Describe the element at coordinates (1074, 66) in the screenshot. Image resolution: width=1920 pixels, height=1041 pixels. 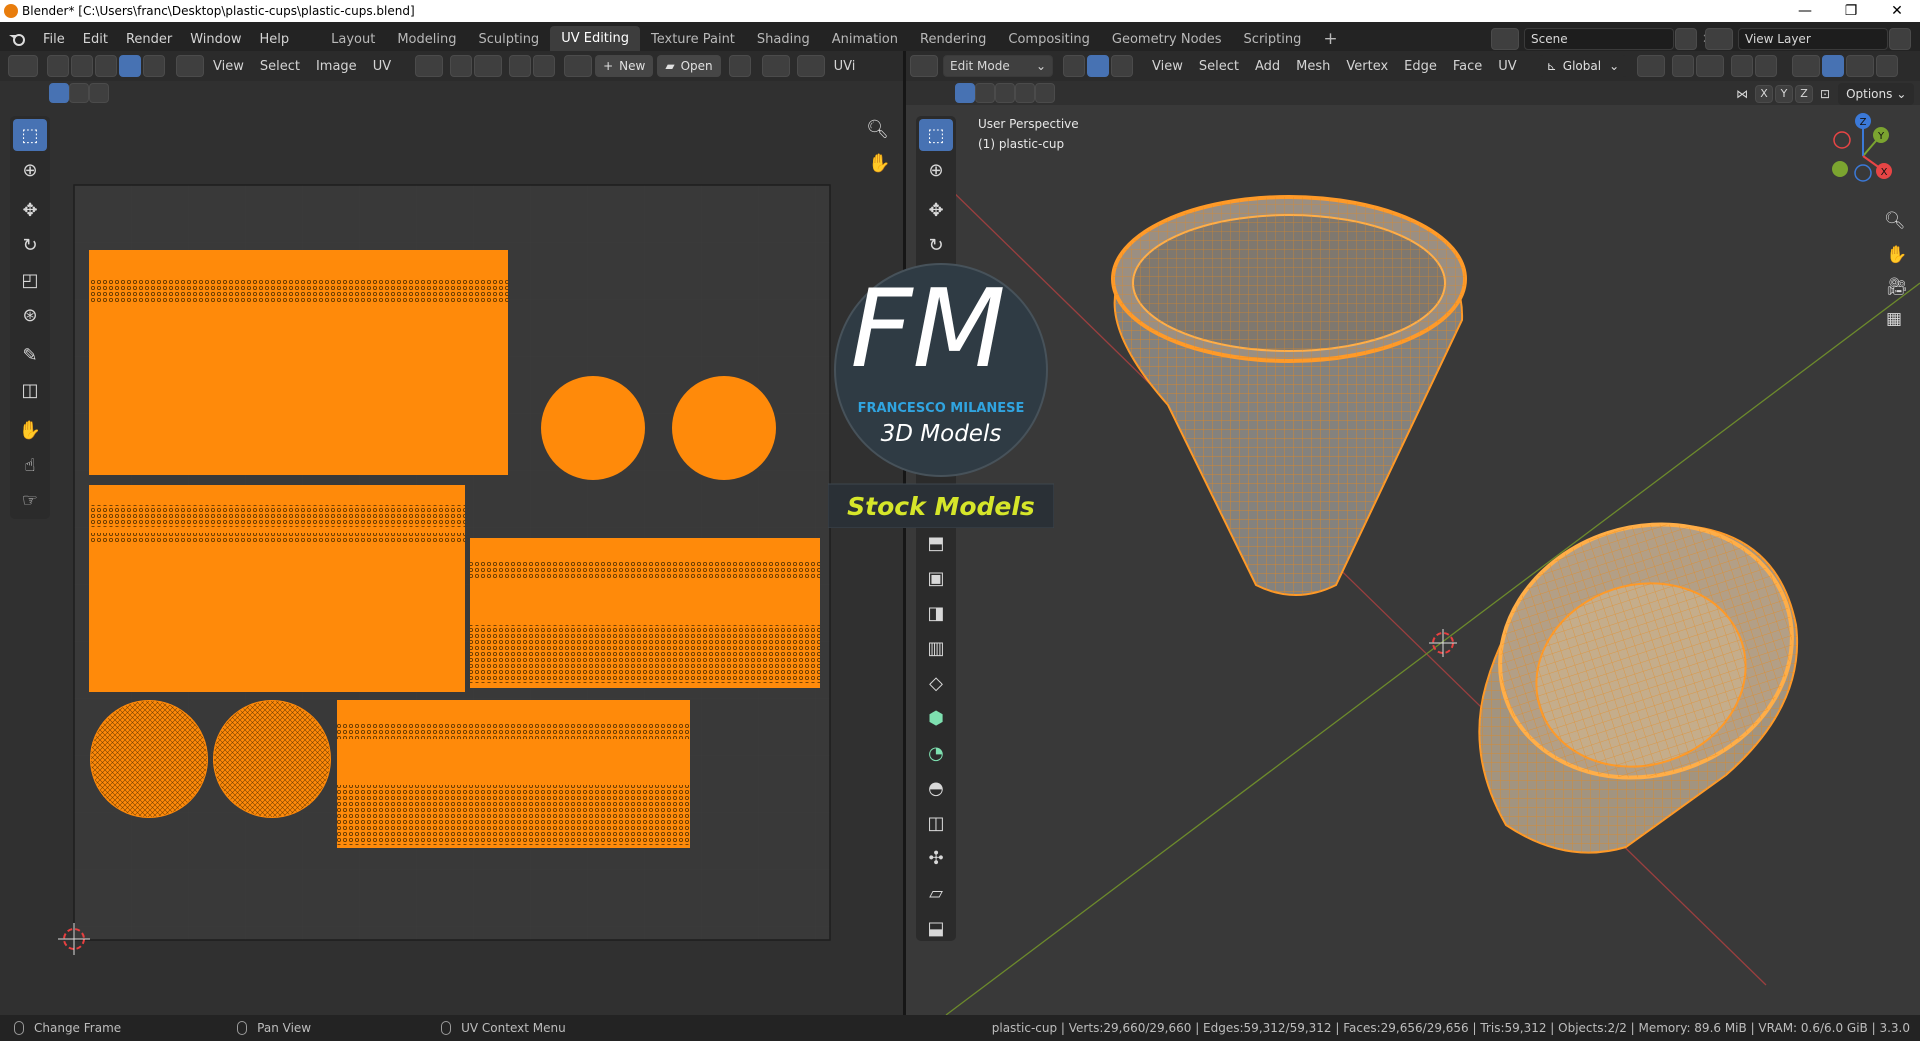
I see `vertex-mode-icon` at that location.